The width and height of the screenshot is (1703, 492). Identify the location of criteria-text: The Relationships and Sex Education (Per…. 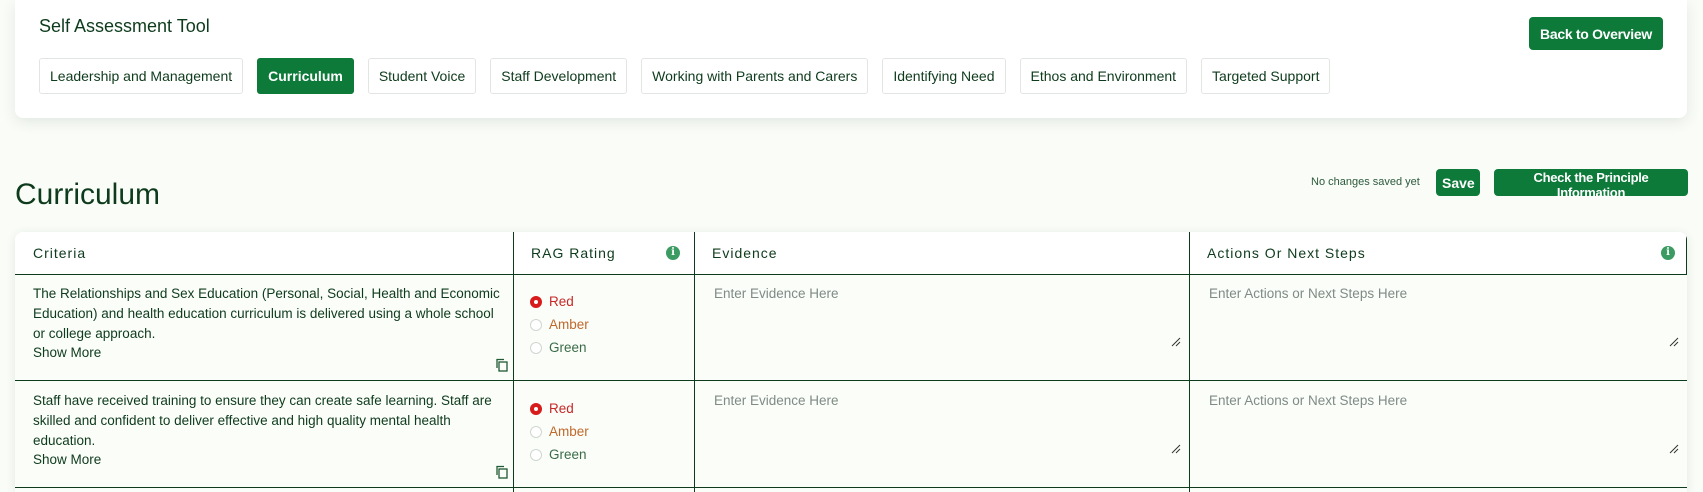
(266, 313).